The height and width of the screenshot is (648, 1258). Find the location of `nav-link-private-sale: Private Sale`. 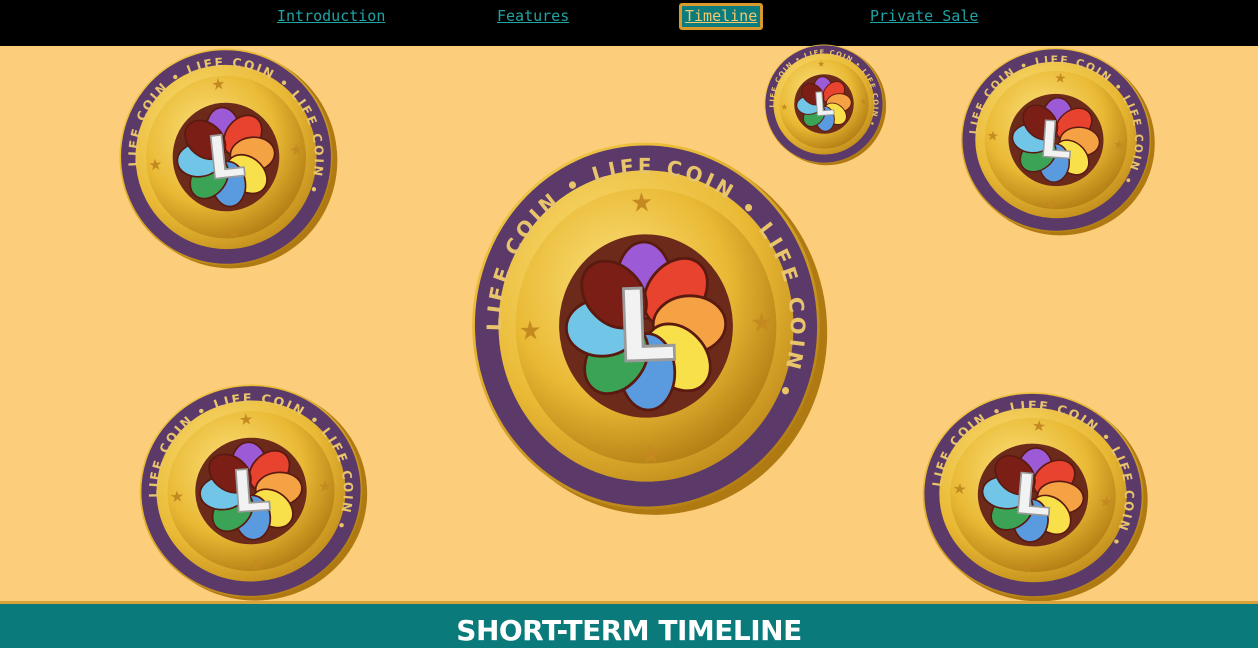

nav-link-private-sale: Private Sale is located at coordinates (924, 16).